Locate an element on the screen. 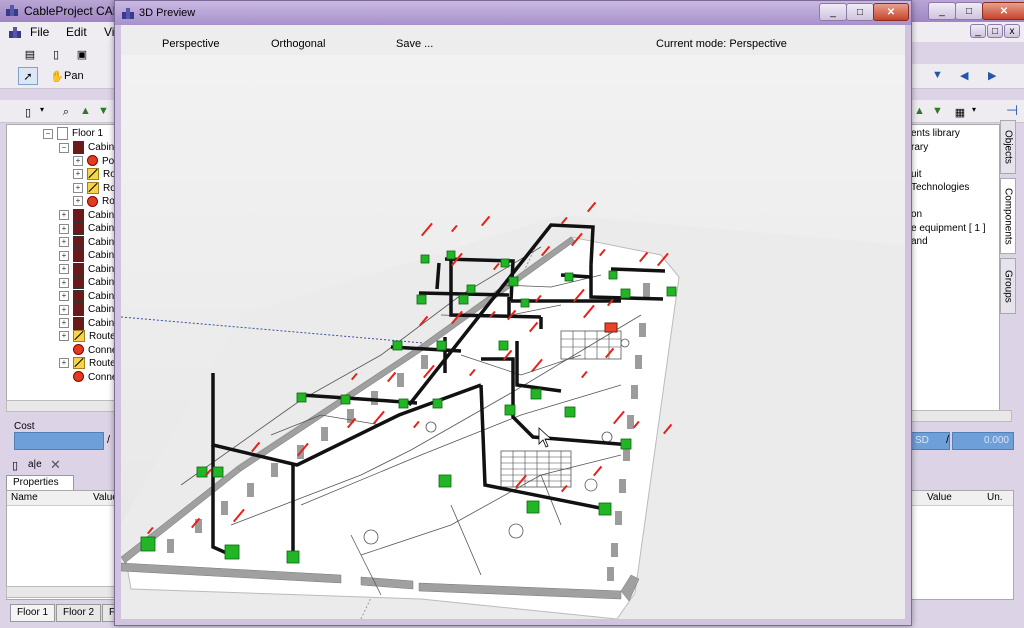 The image size is (1024, 628). menu-file: File is located at coordinates (39, 32).